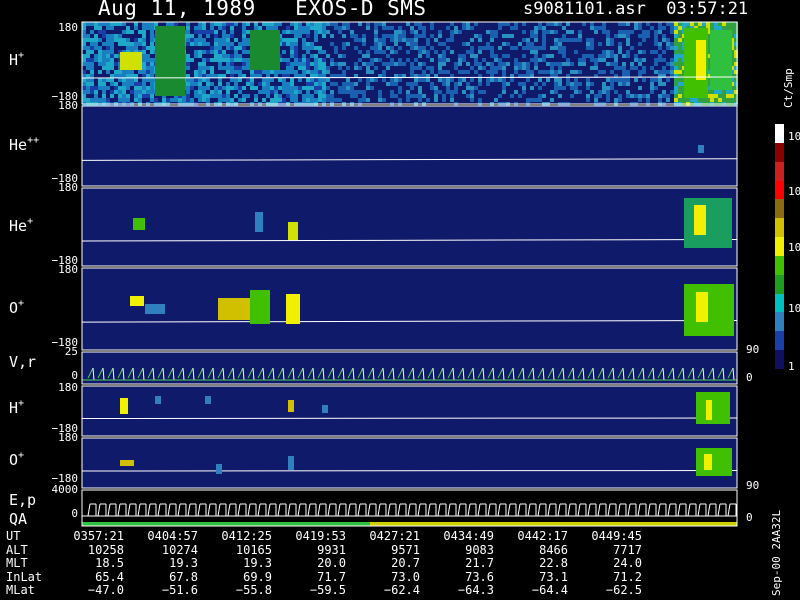 The height and width of the screenshot is (600, 800). I want to click on panel-label-o-plus-2: O+, so click(17, 459).